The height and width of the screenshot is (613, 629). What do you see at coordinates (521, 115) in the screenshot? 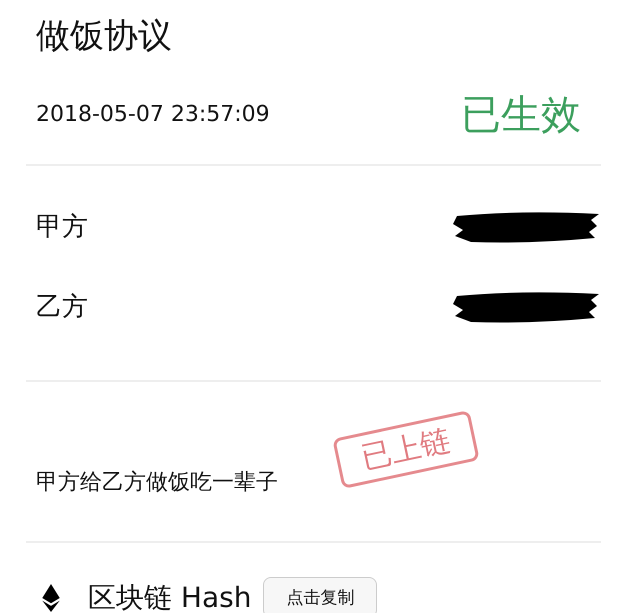
I see `status-label: 已生效` at bounding box center [521, 115].